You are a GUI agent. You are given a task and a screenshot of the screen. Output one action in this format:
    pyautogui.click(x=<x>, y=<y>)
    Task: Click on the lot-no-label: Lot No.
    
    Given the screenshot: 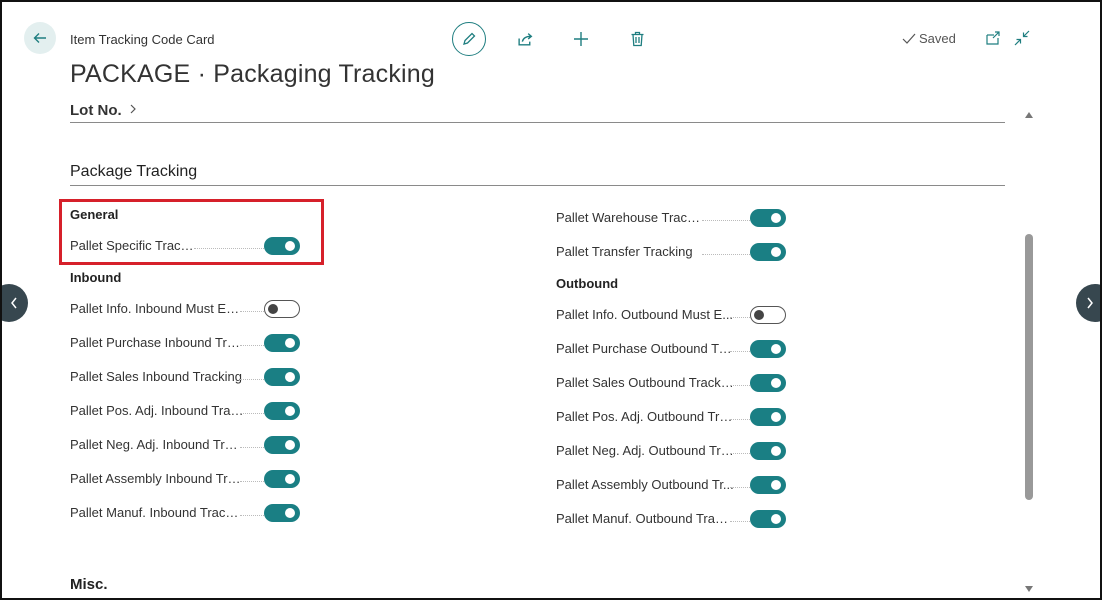 What is the action you would take?
    pyautogui.click(x=96, y=110)
    